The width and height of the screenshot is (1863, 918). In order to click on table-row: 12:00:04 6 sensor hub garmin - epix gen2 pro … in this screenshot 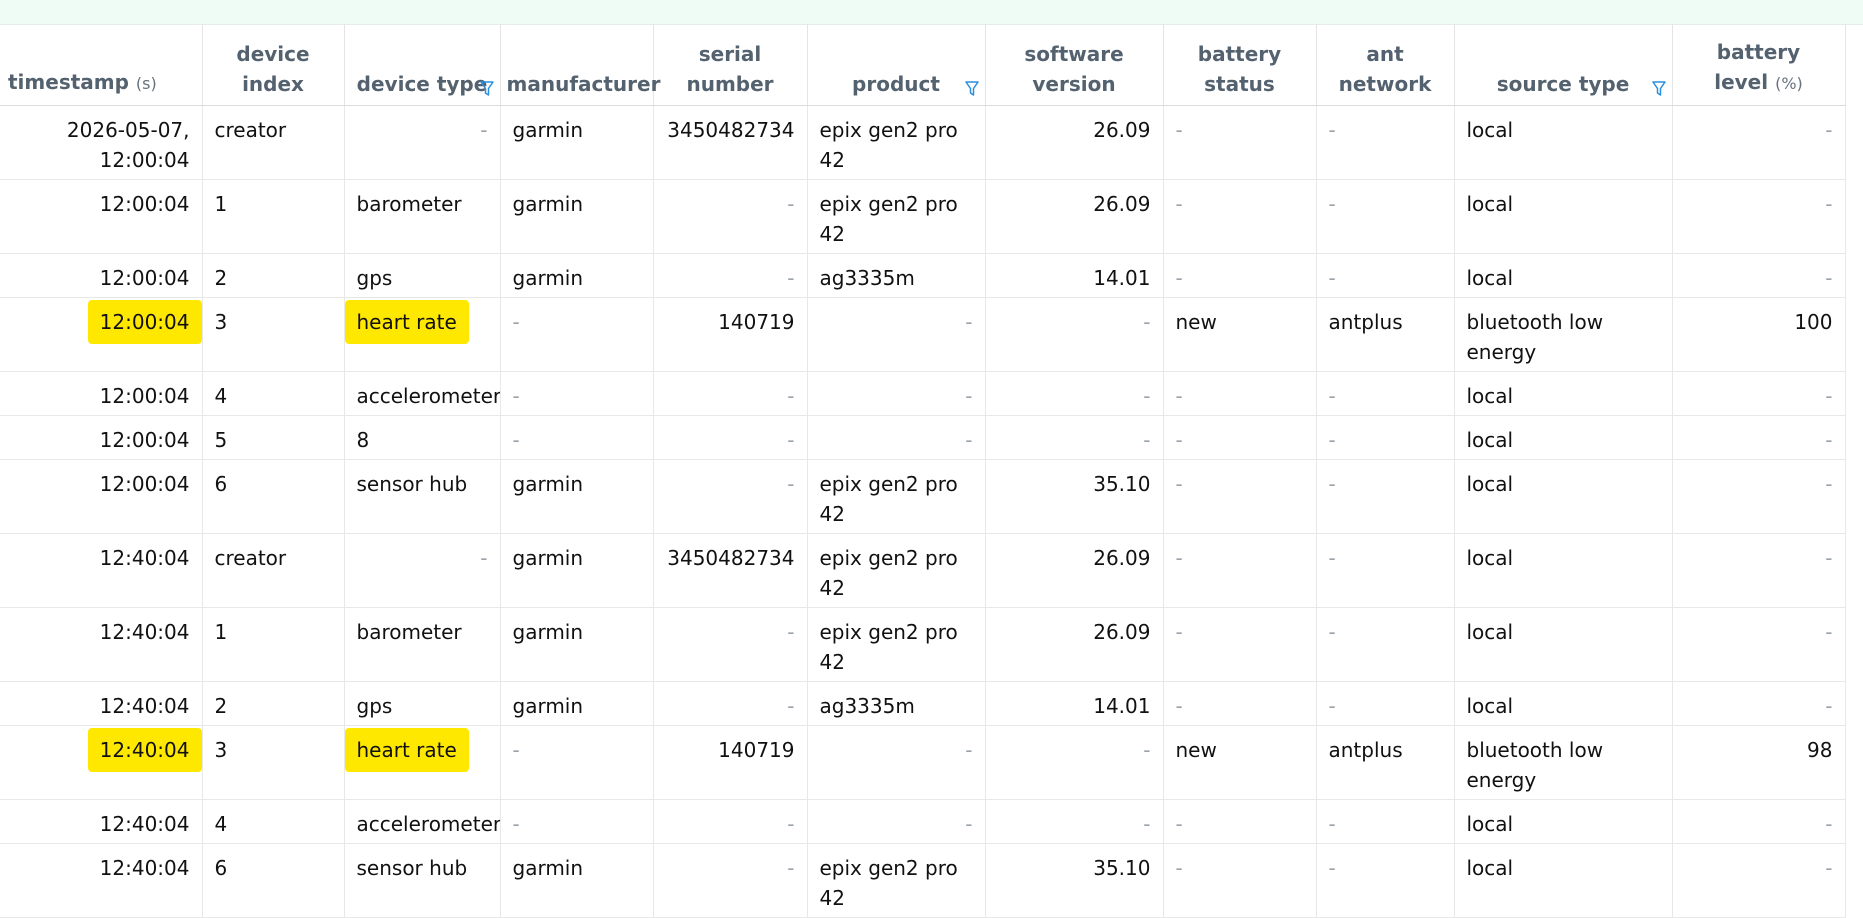, I will do `click(923, 496)`.